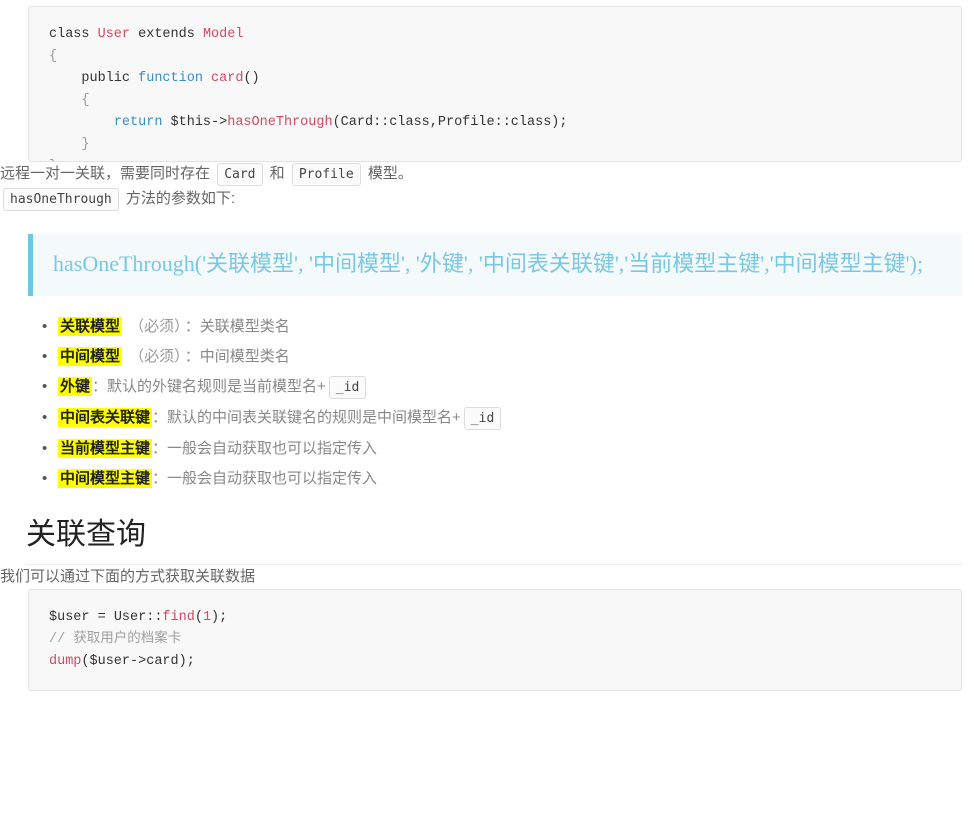  Describe the element at coordinates (227, 78) in the screenshot. I see `code-token: card` at that location.